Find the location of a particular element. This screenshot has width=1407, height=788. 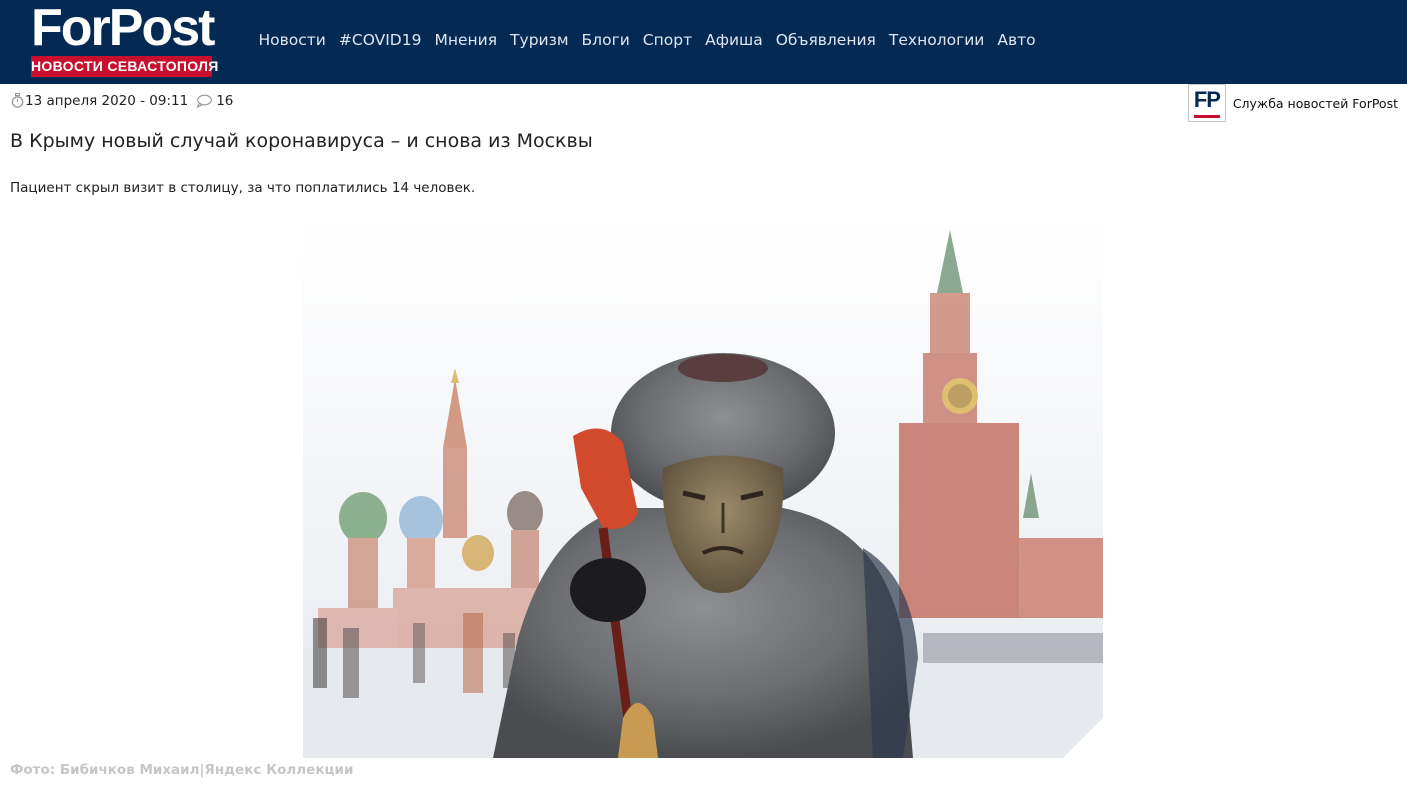

comments-link: 16 is located at coordinates (214, 101).